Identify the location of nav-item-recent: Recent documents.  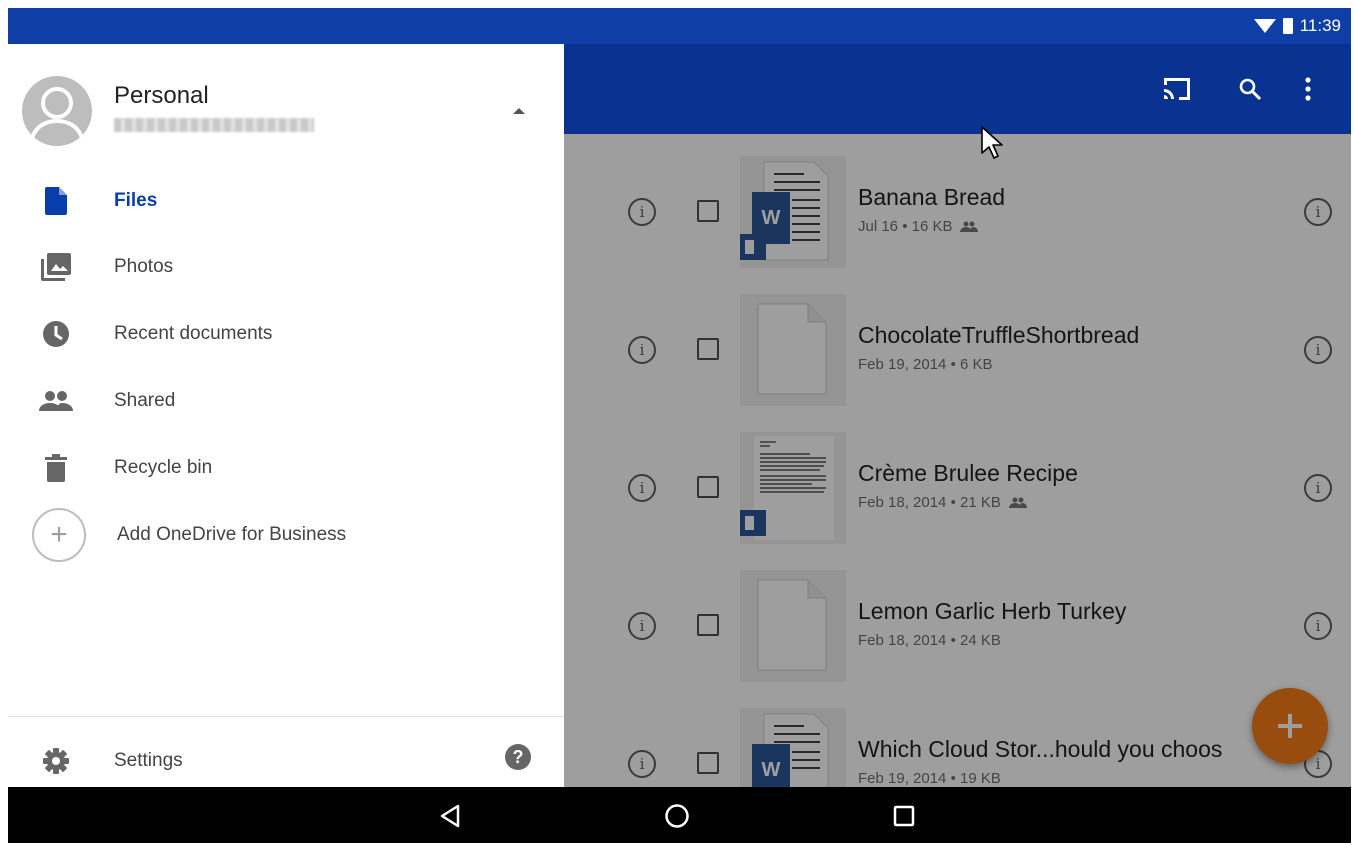
(286, 334).